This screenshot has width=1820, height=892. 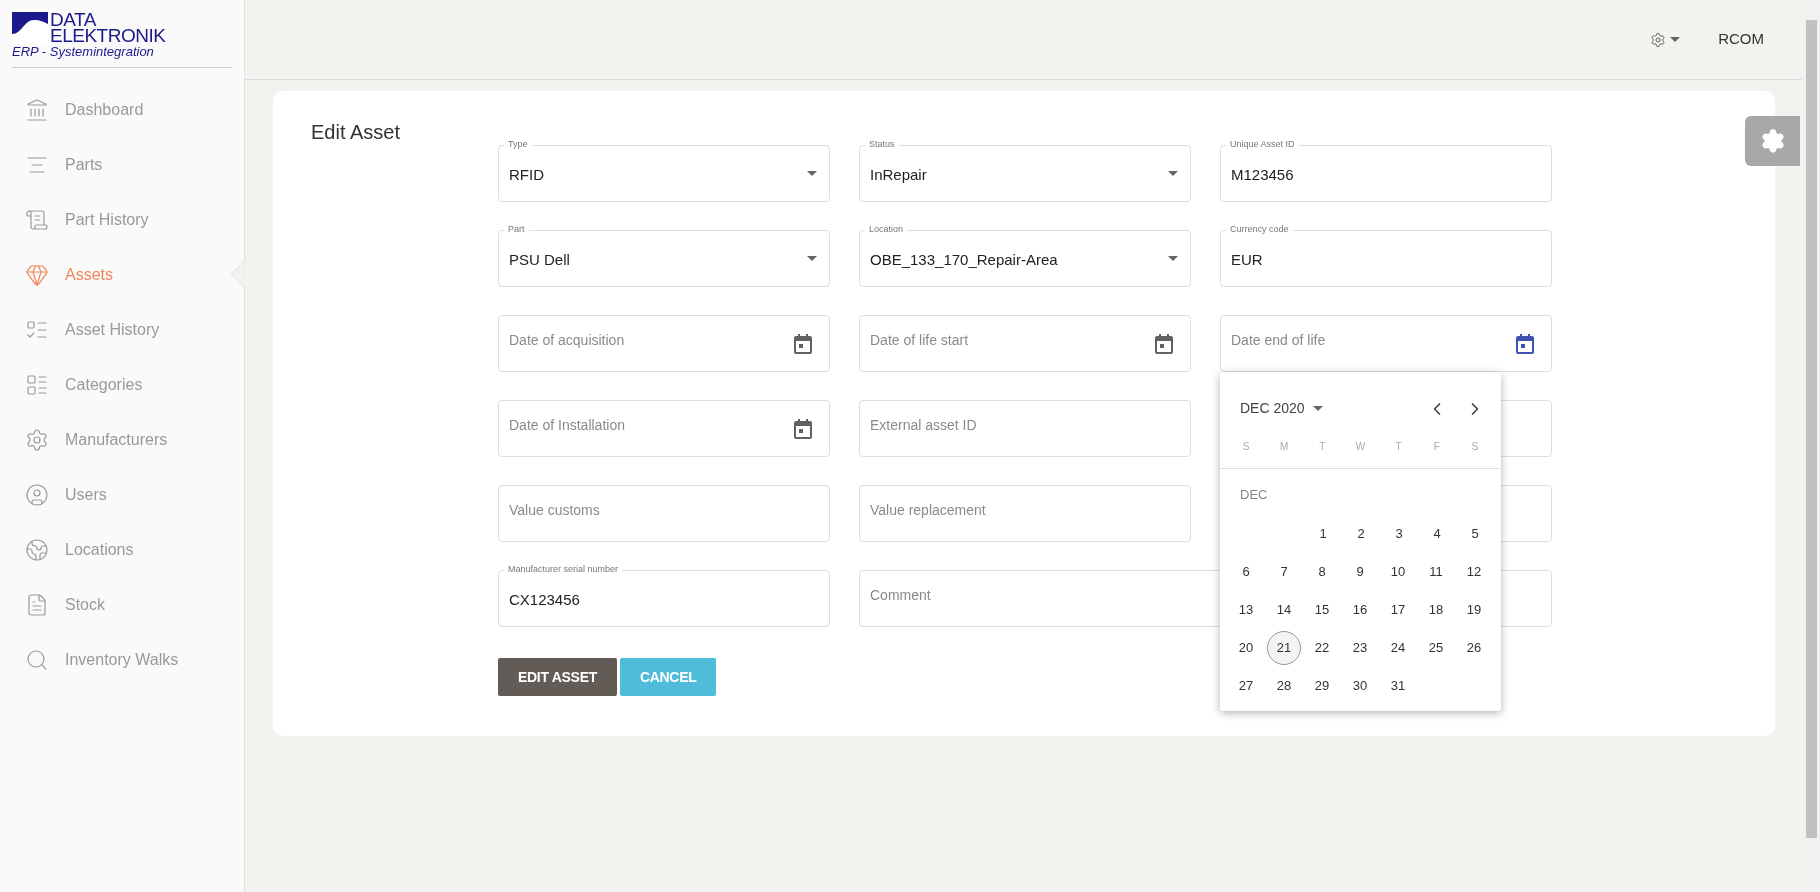 I want to click on field-placeholder: Date end of life, so click(x=1278, y=340).